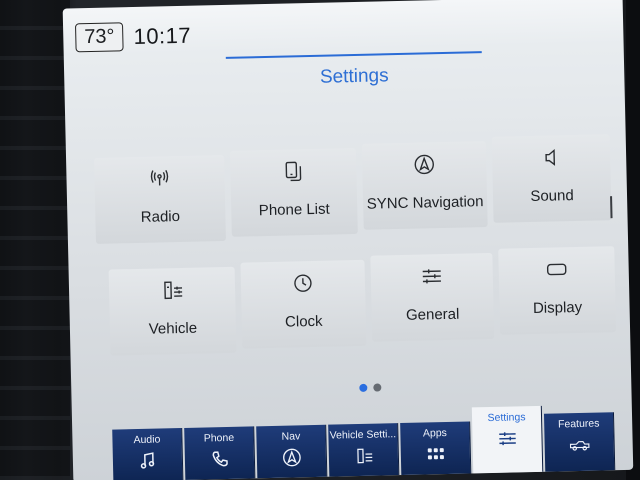 The width and height of the screenshot is (640, 480). I want to click on nav-phone: Phone, so click(220, 453).